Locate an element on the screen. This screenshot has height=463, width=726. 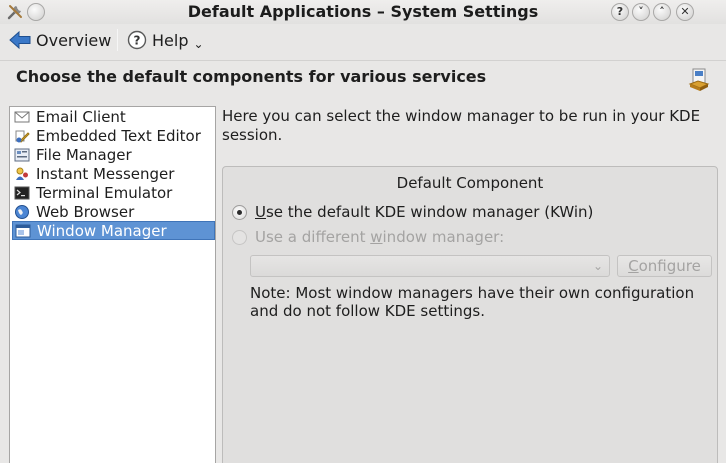
overview-button: Overview is located at coordinates (60, 40).